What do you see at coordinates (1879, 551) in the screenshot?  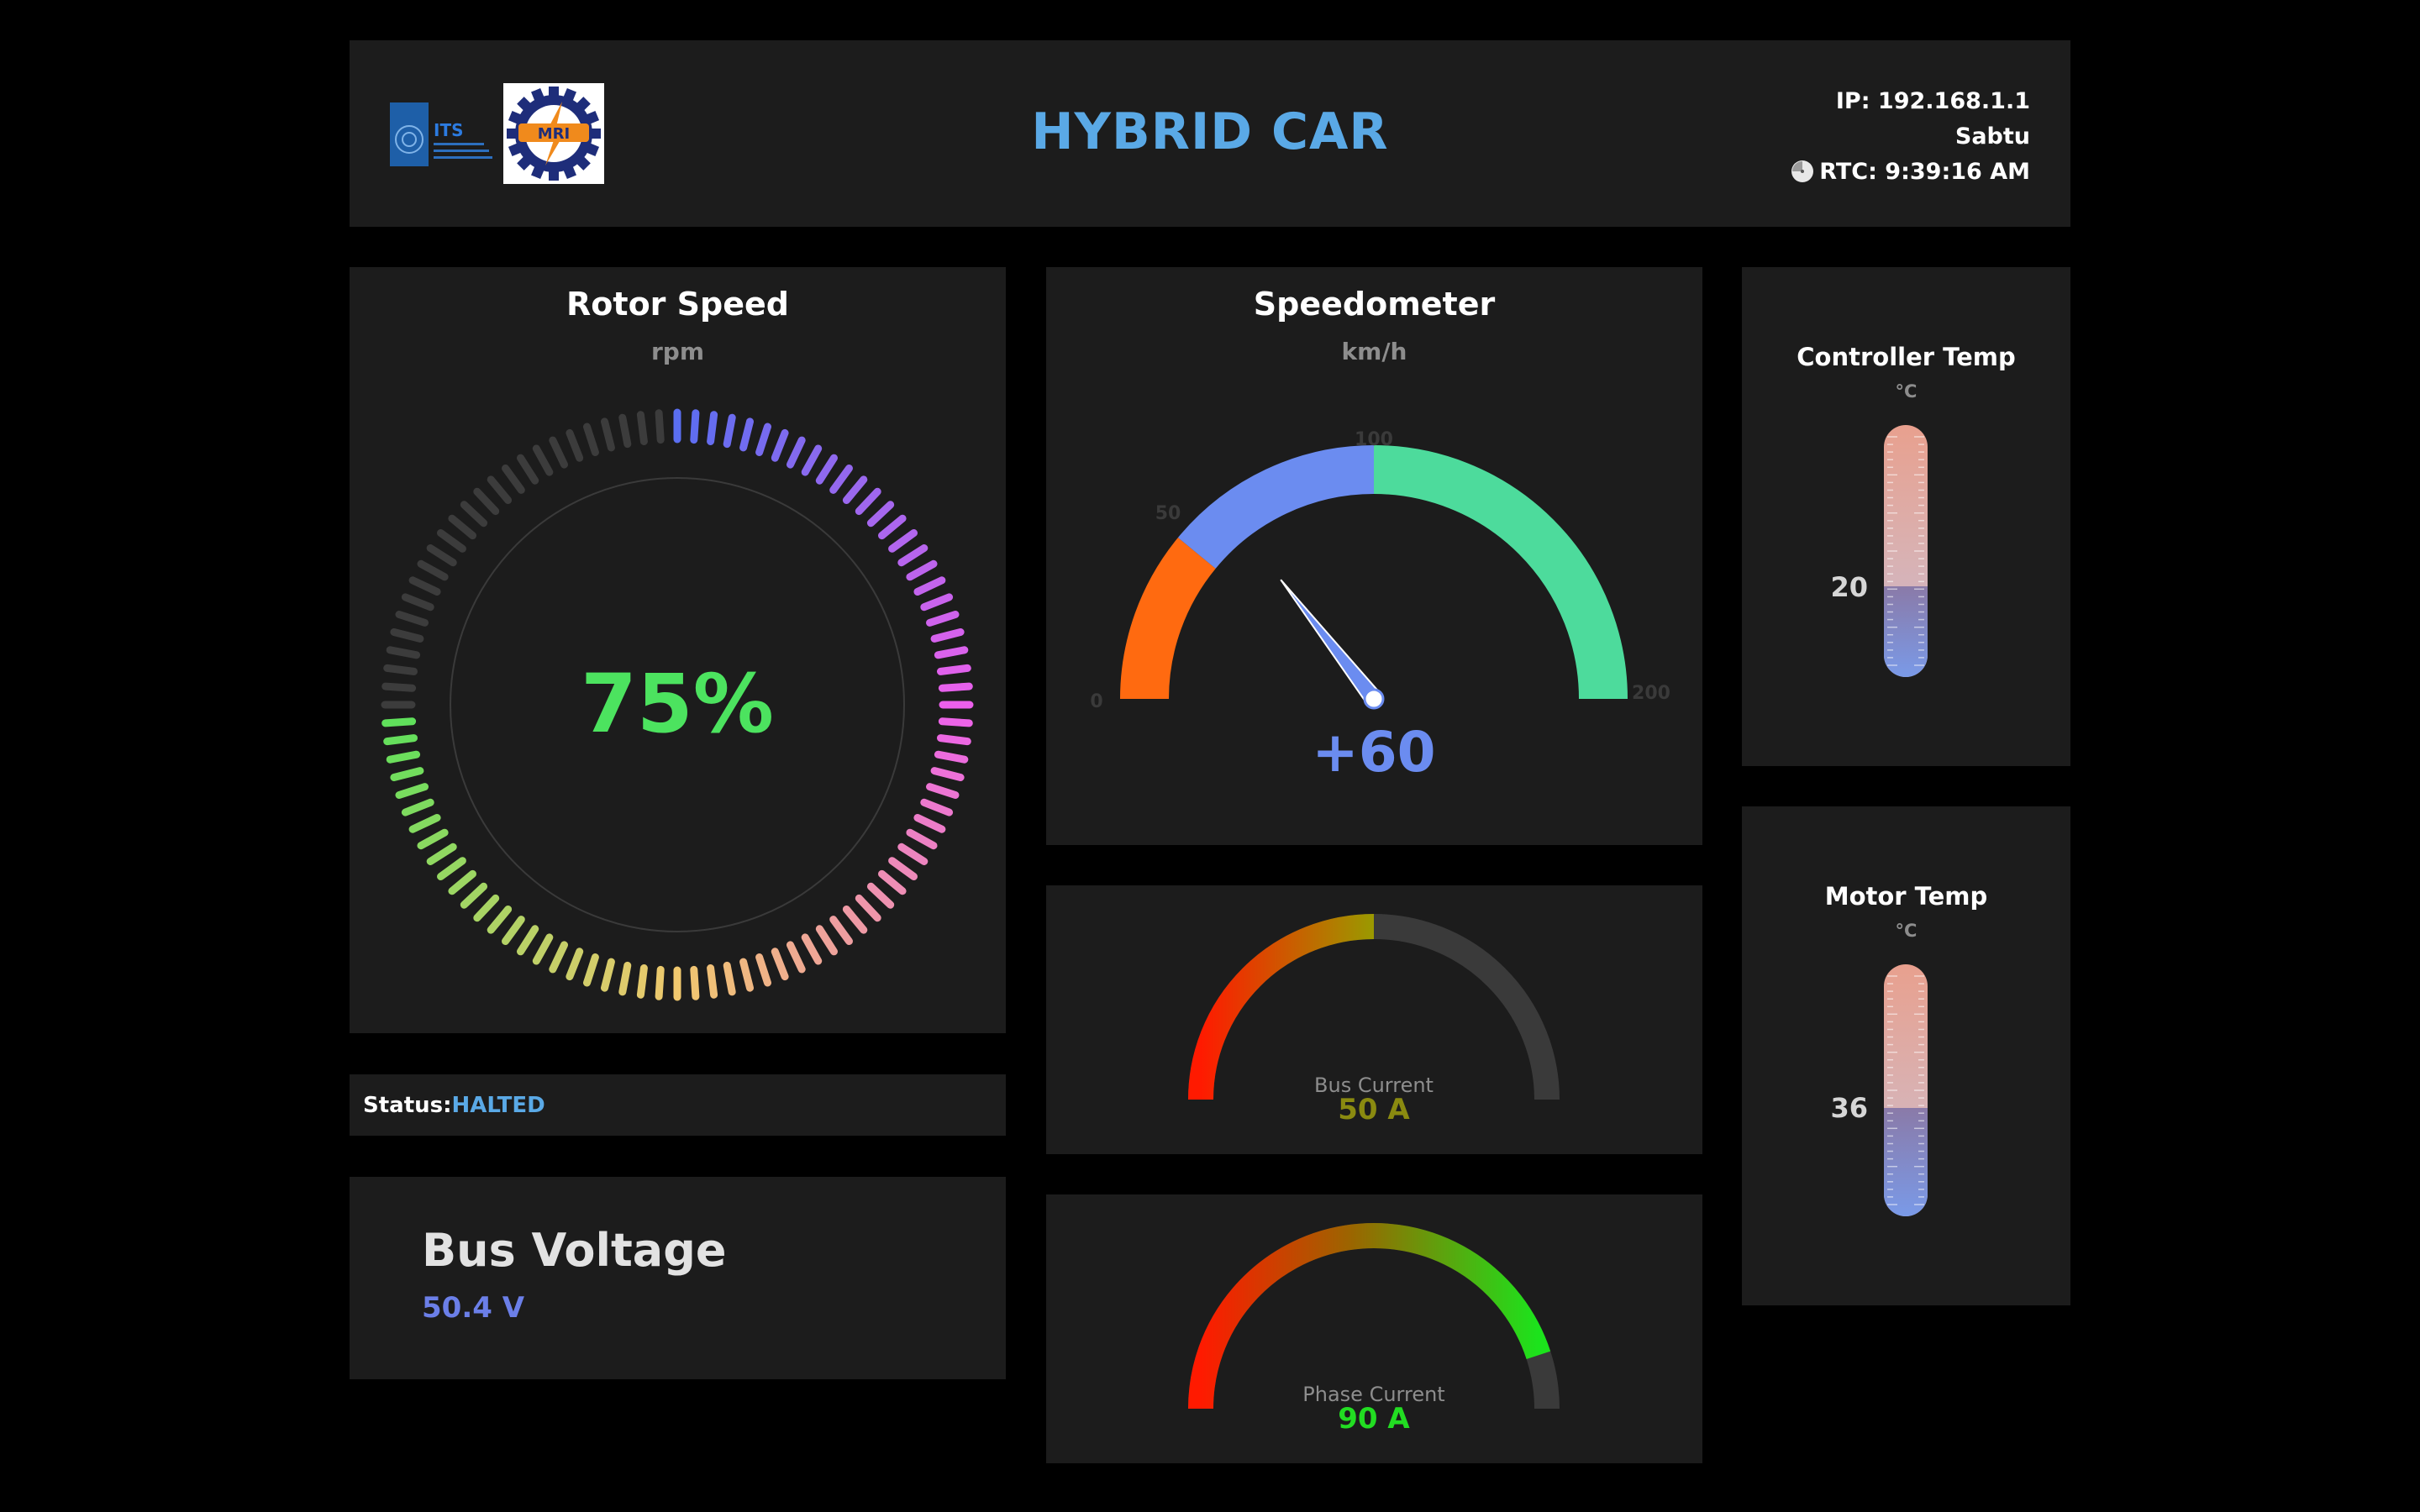 I see `controller-thermometer: 20` at bounding box center [1879, 551].